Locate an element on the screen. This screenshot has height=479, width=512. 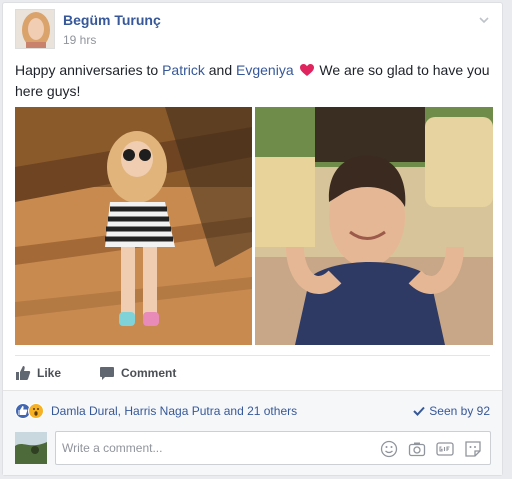
checkmark-icon is located at coordinates (419, 411).